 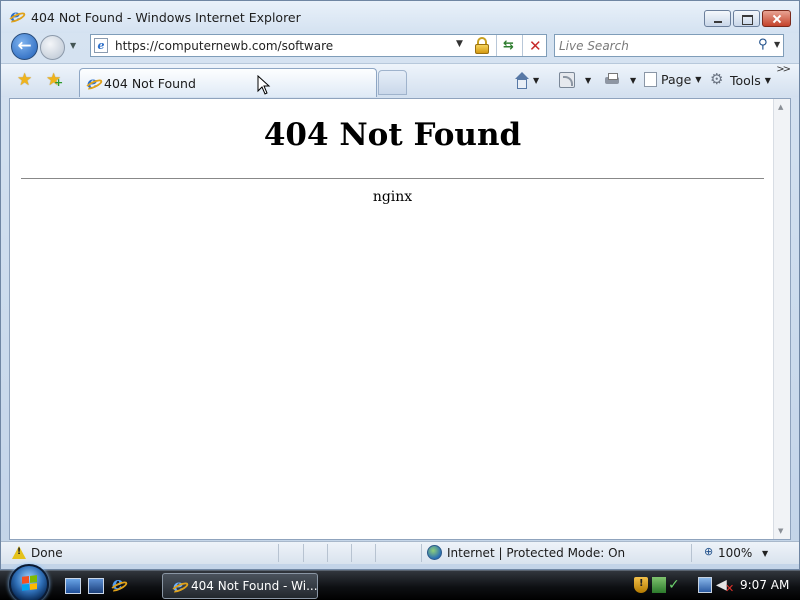 What do you see at coordinates (735, 553) in the screenshot?
I see `zoom-level: 100%` at bounding box center [735, 553].